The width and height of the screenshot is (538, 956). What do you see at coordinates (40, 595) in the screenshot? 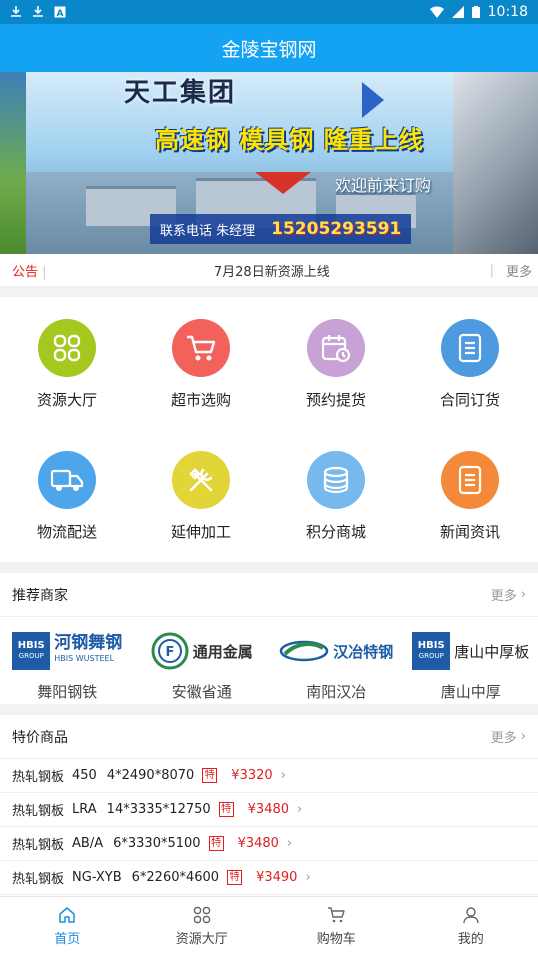
I see `section-title: 推荐商家` at bounding box center [40, 595].